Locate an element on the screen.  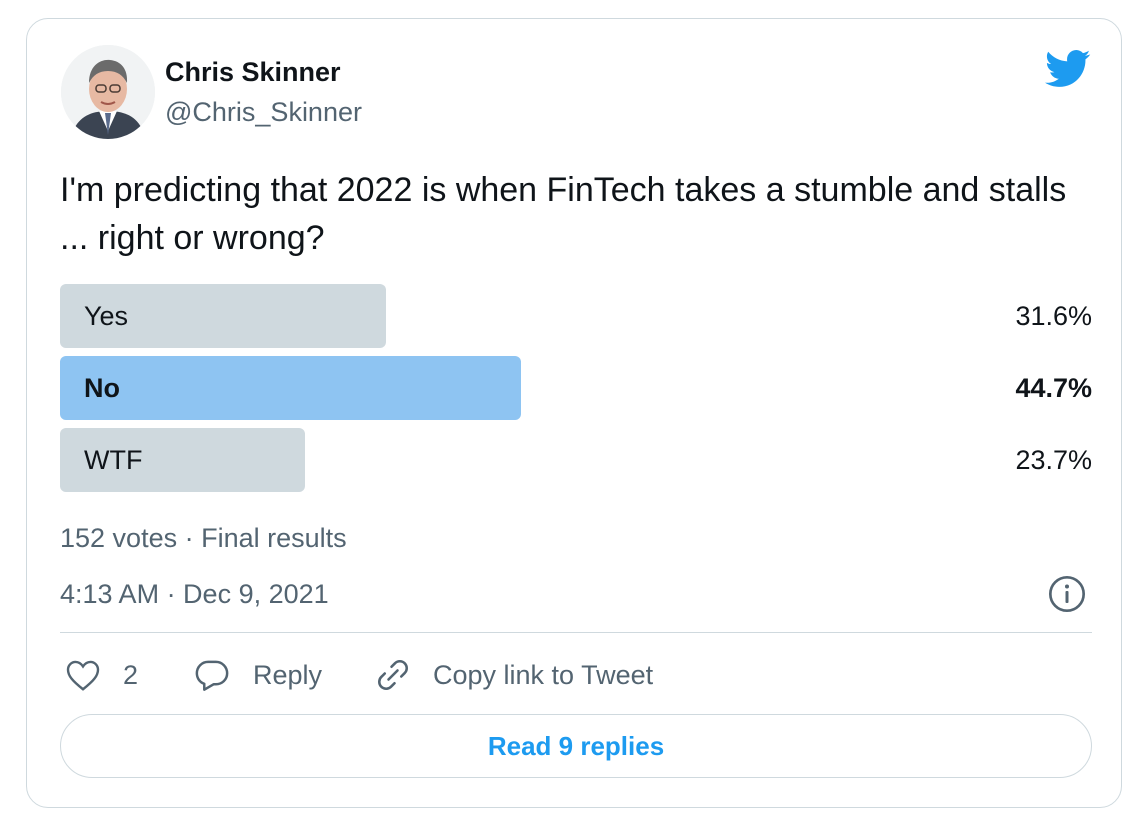
copy-link-button: Copy link to Tweet is located at coordinates (514, 675).